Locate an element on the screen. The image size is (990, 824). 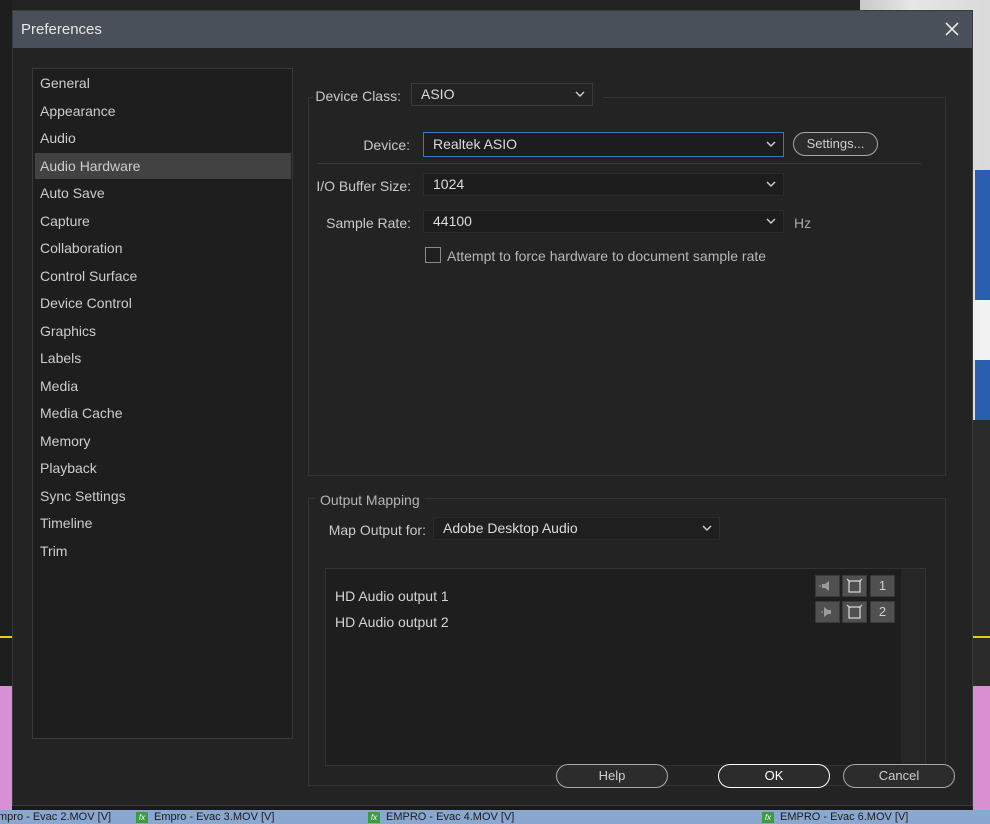
timeline-clip: mpro - Evac 2.MOV [V] is located at coordinates (55, 817).